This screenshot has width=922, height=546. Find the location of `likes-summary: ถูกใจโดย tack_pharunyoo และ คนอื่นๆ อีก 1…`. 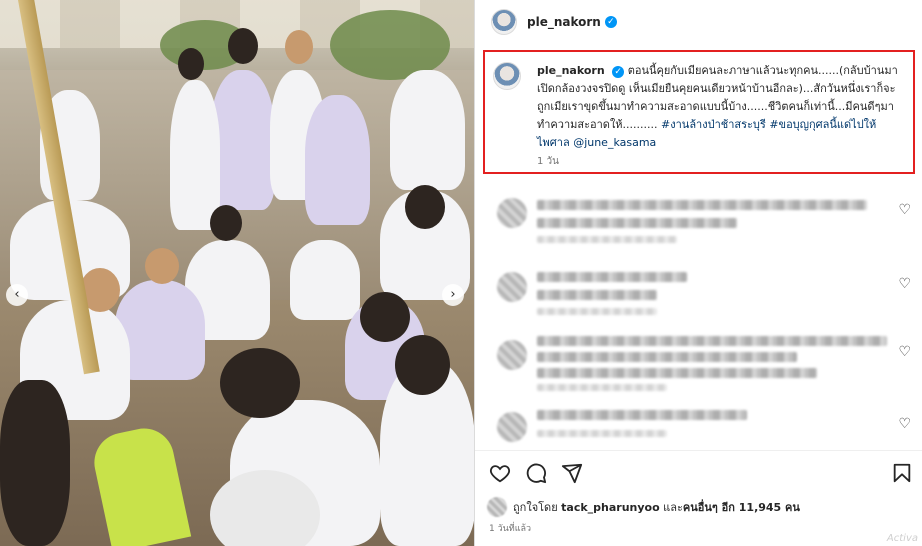

likes-summary: ถูกใจโดย tack_pharunyoo และ คนอื่นๆ อีก 1… is located at coordinates (643, 507).